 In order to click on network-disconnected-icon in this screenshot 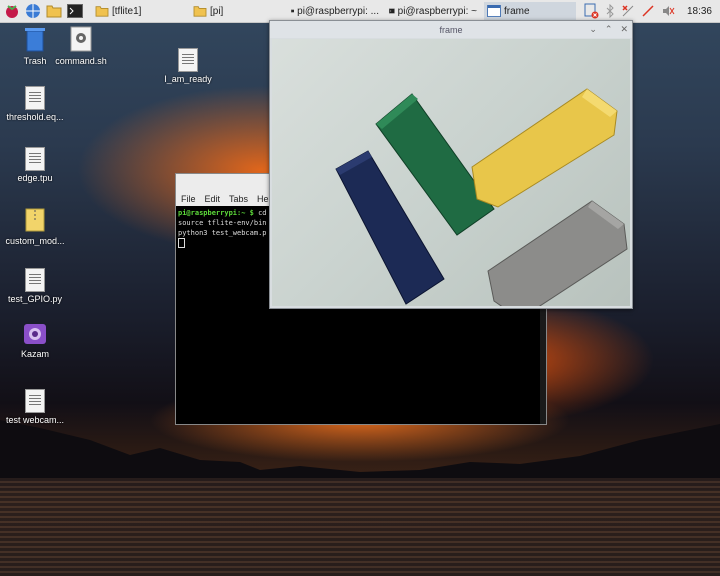, I will do `click(628, 11)`.